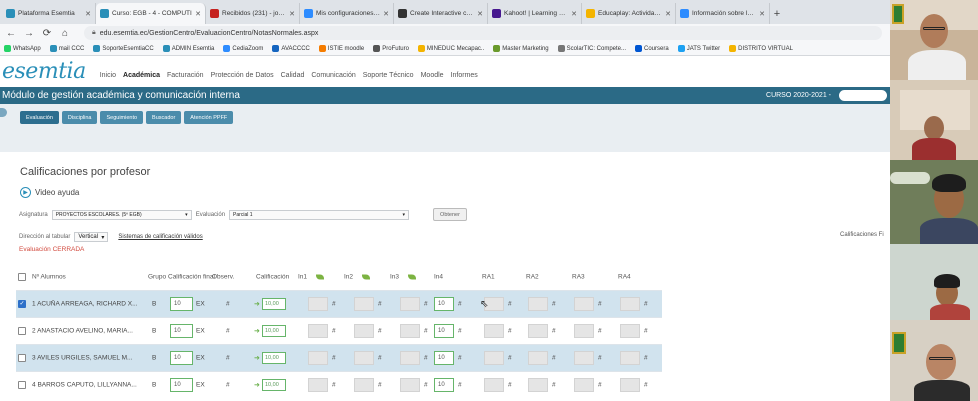  I want to click on nav-item-facturaci-n: Facturación, so click(185, 75).